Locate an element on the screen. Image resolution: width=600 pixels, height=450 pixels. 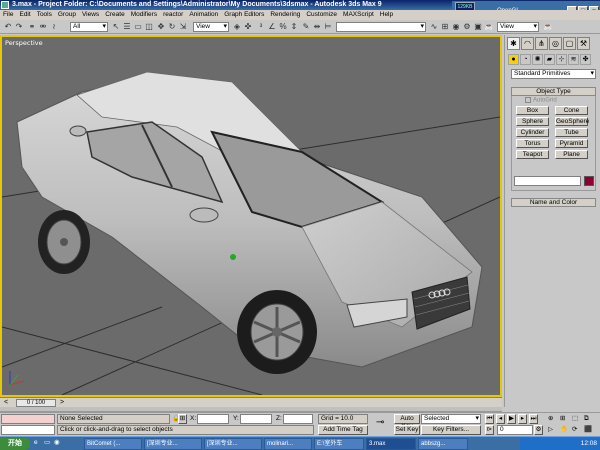
edit-named-sel-icon: ✎ is located at coordinates (306, 27).